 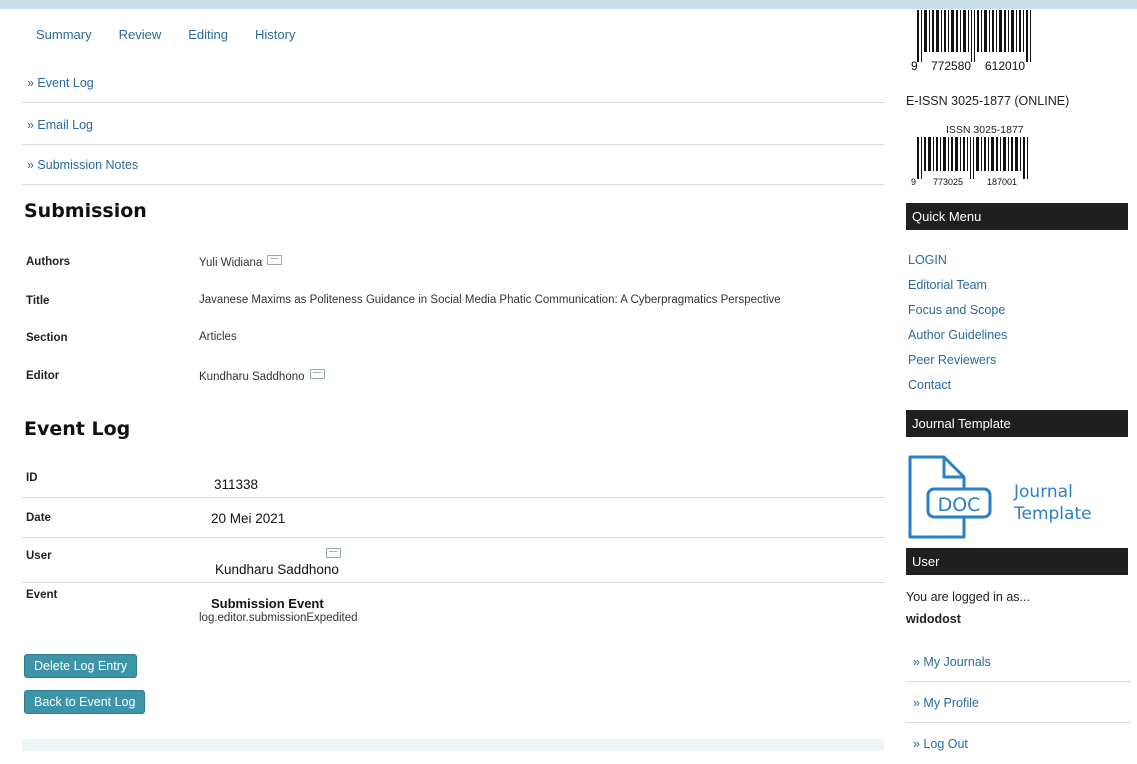 I want to click on authors-value: Yuli Widiana, so click(x=241, y=262).